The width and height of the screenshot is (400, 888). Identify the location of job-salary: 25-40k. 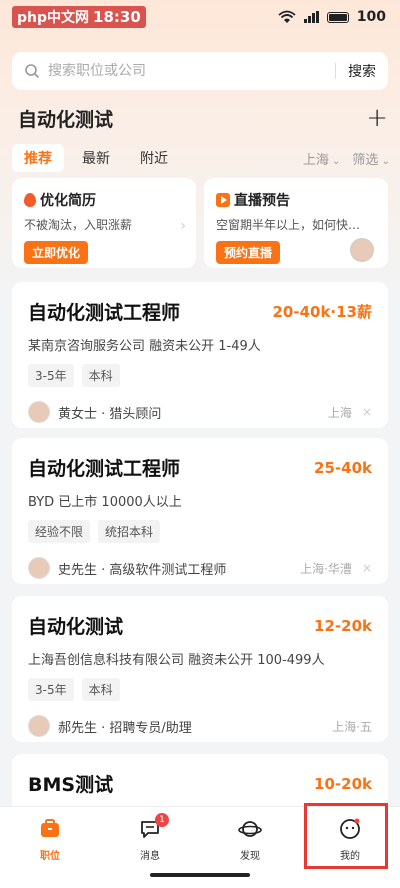
(343, 467).